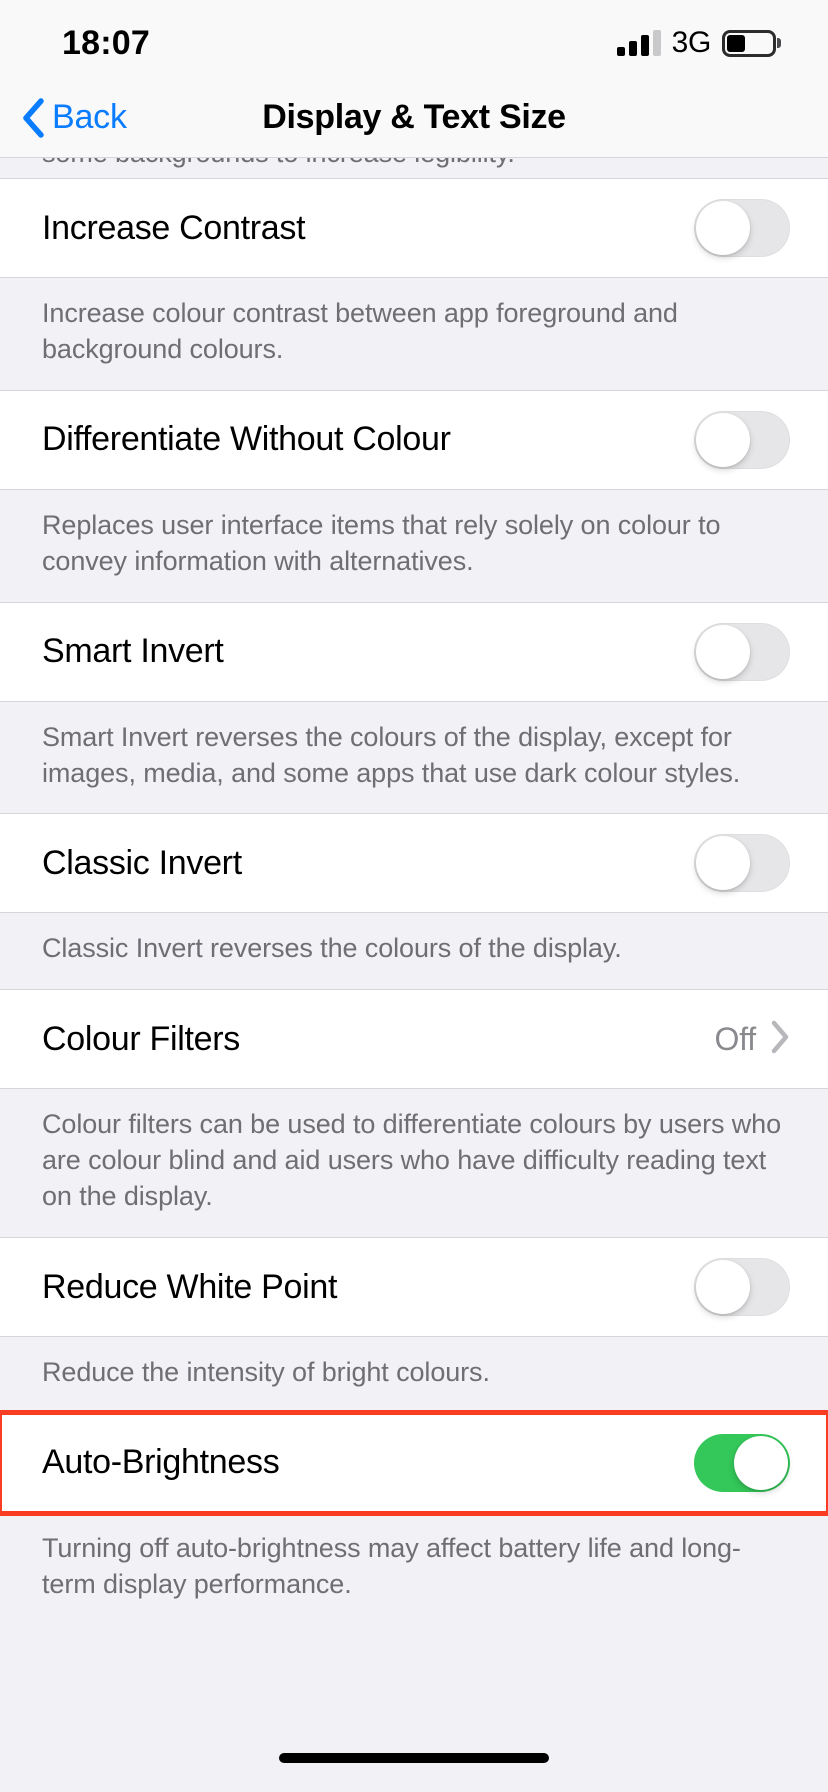 The width and height of the screenshot is (828, 1792). What do you see at coordinates (780, 1039) in the screenshot?
I see `chevron-right-icon` at bounding box center [780, 1039].